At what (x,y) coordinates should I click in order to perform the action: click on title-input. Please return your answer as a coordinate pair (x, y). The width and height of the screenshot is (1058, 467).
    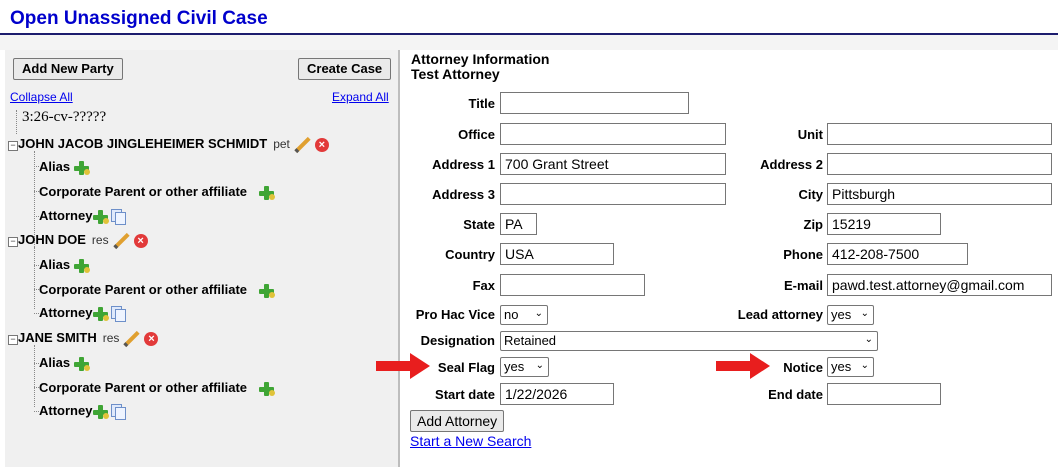
    Looking at the image, I should click on (594, 103).